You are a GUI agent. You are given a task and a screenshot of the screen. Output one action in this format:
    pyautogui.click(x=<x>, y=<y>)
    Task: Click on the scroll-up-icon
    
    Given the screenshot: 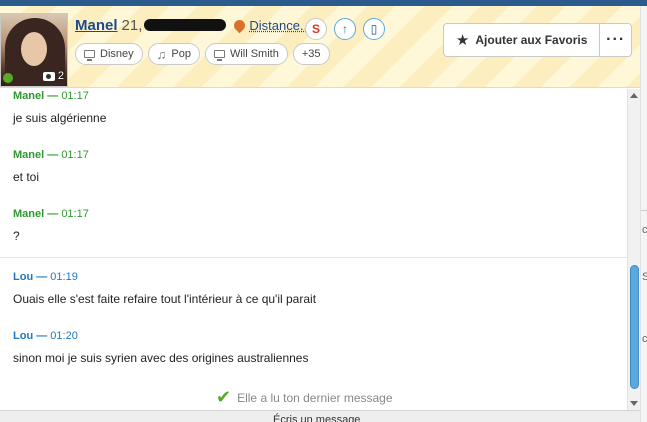 What is the action you would take?
    pyautogui.click(x=634, y=95)
    